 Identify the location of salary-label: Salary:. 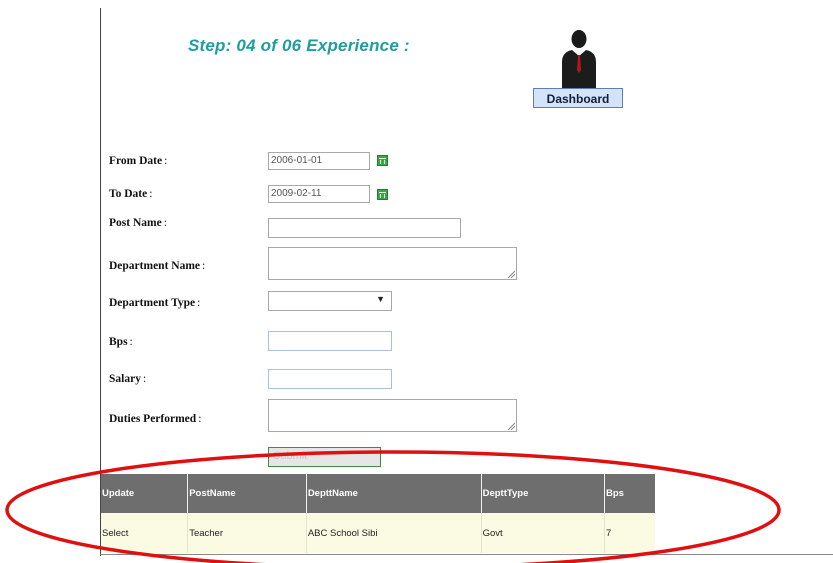
(128, 379).